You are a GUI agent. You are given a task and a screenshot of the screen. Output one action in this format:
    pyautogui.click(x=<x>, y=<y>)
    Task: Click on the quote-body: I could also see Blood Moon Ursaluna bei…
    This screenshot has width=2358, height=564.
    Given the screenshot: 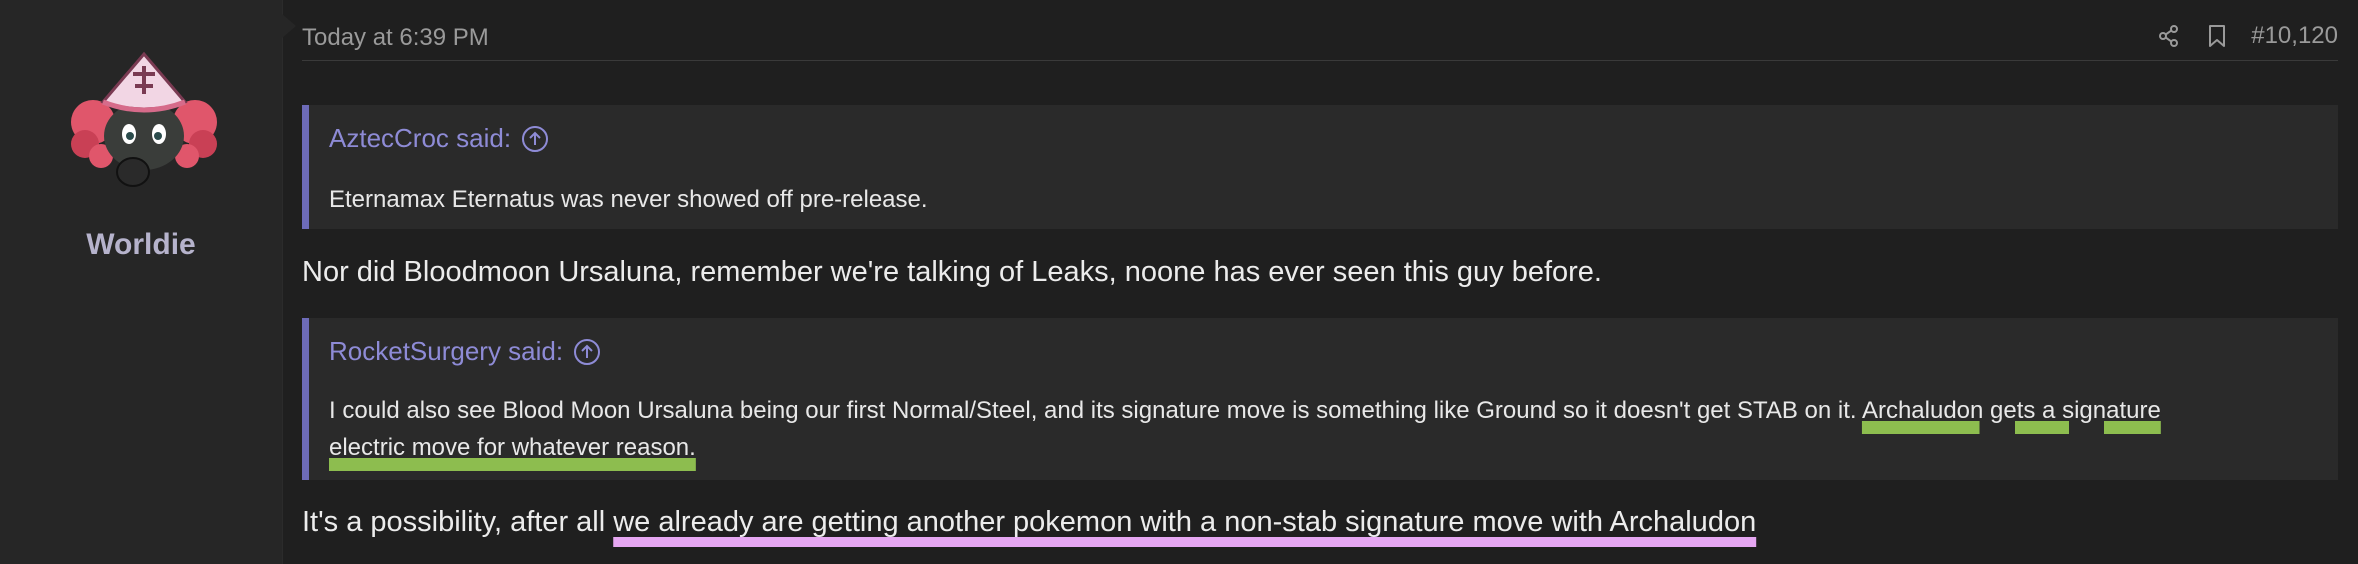 What is the action you would take?
    pyautogui.click(x=1278, y=429)
    